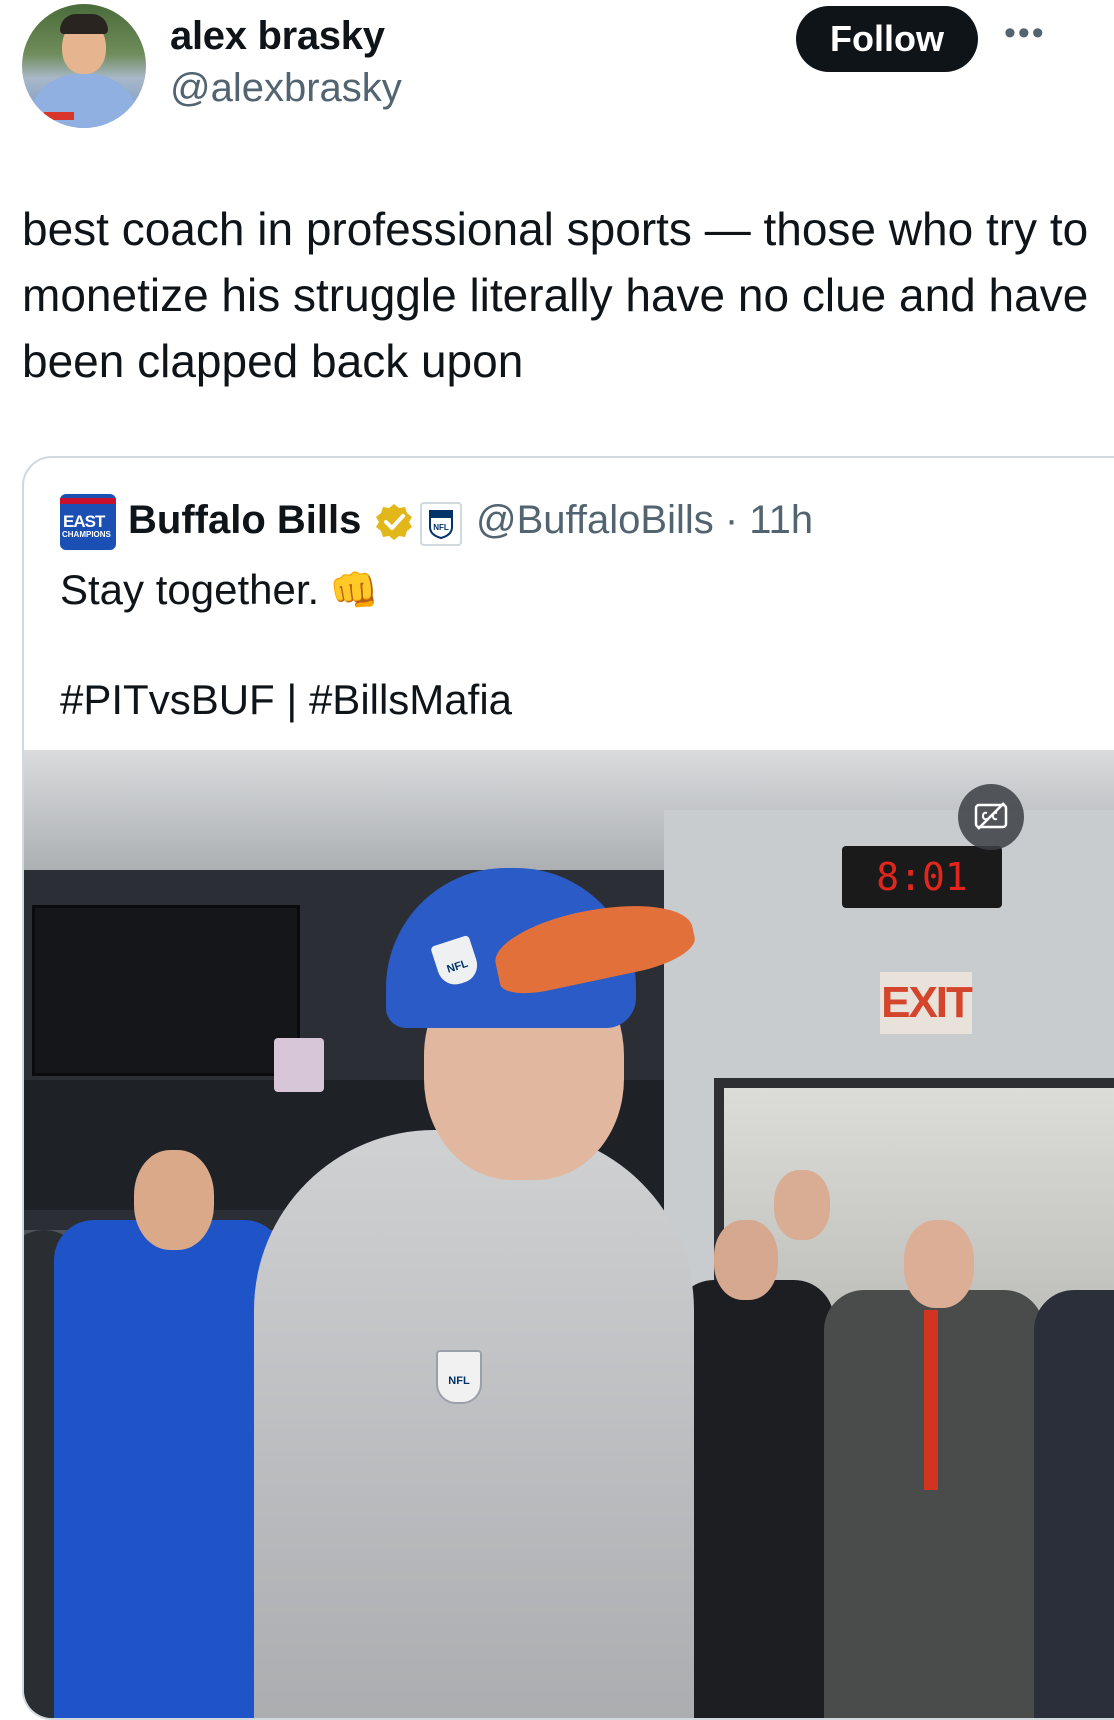  Describe the element at coordinates (84, 521) in the screenshot. I see `quoted-avatar-text-east: EAST` at that location.